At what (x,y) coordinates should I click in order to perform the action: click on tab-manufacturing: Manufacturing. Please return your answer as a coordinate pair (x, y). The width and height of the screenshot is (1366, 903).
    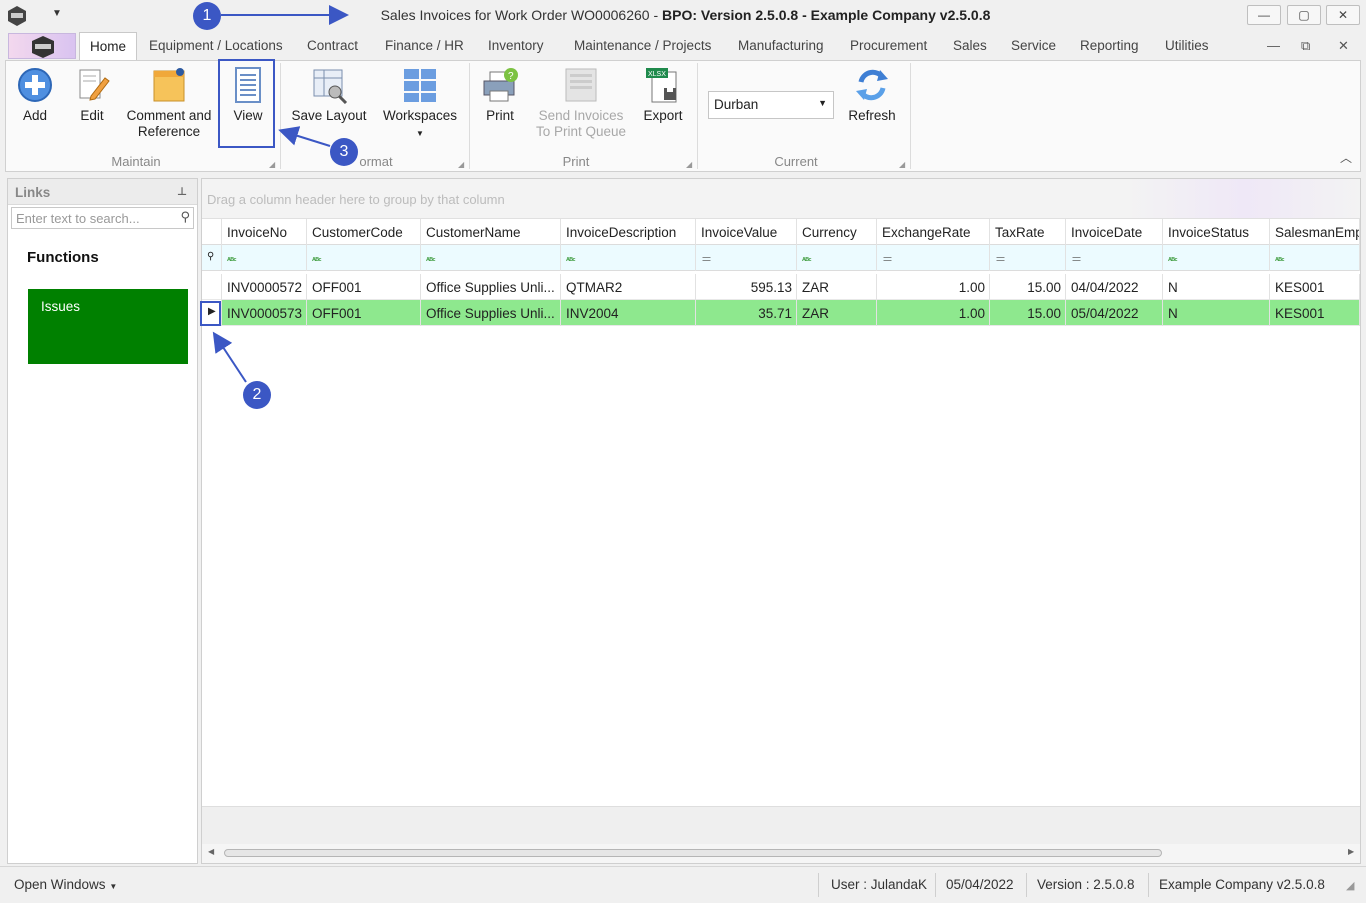
    Looking at the image, I should click on (781, 45).